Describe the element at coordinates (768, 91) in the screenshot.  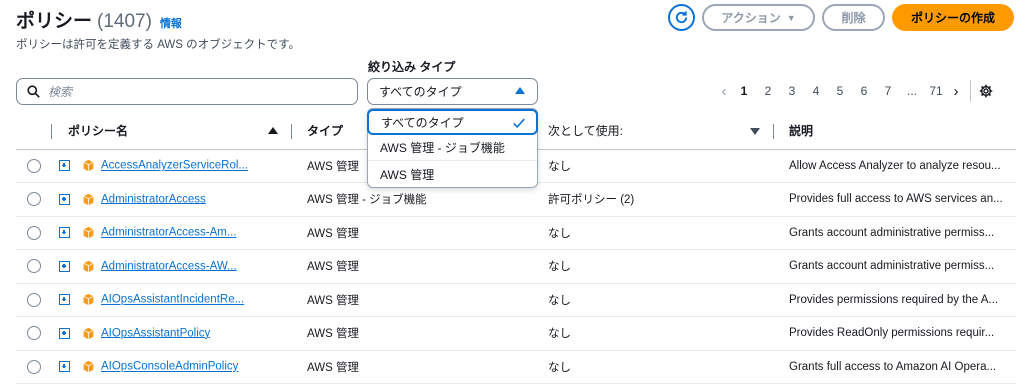
I see `page-2: 2` at that location.